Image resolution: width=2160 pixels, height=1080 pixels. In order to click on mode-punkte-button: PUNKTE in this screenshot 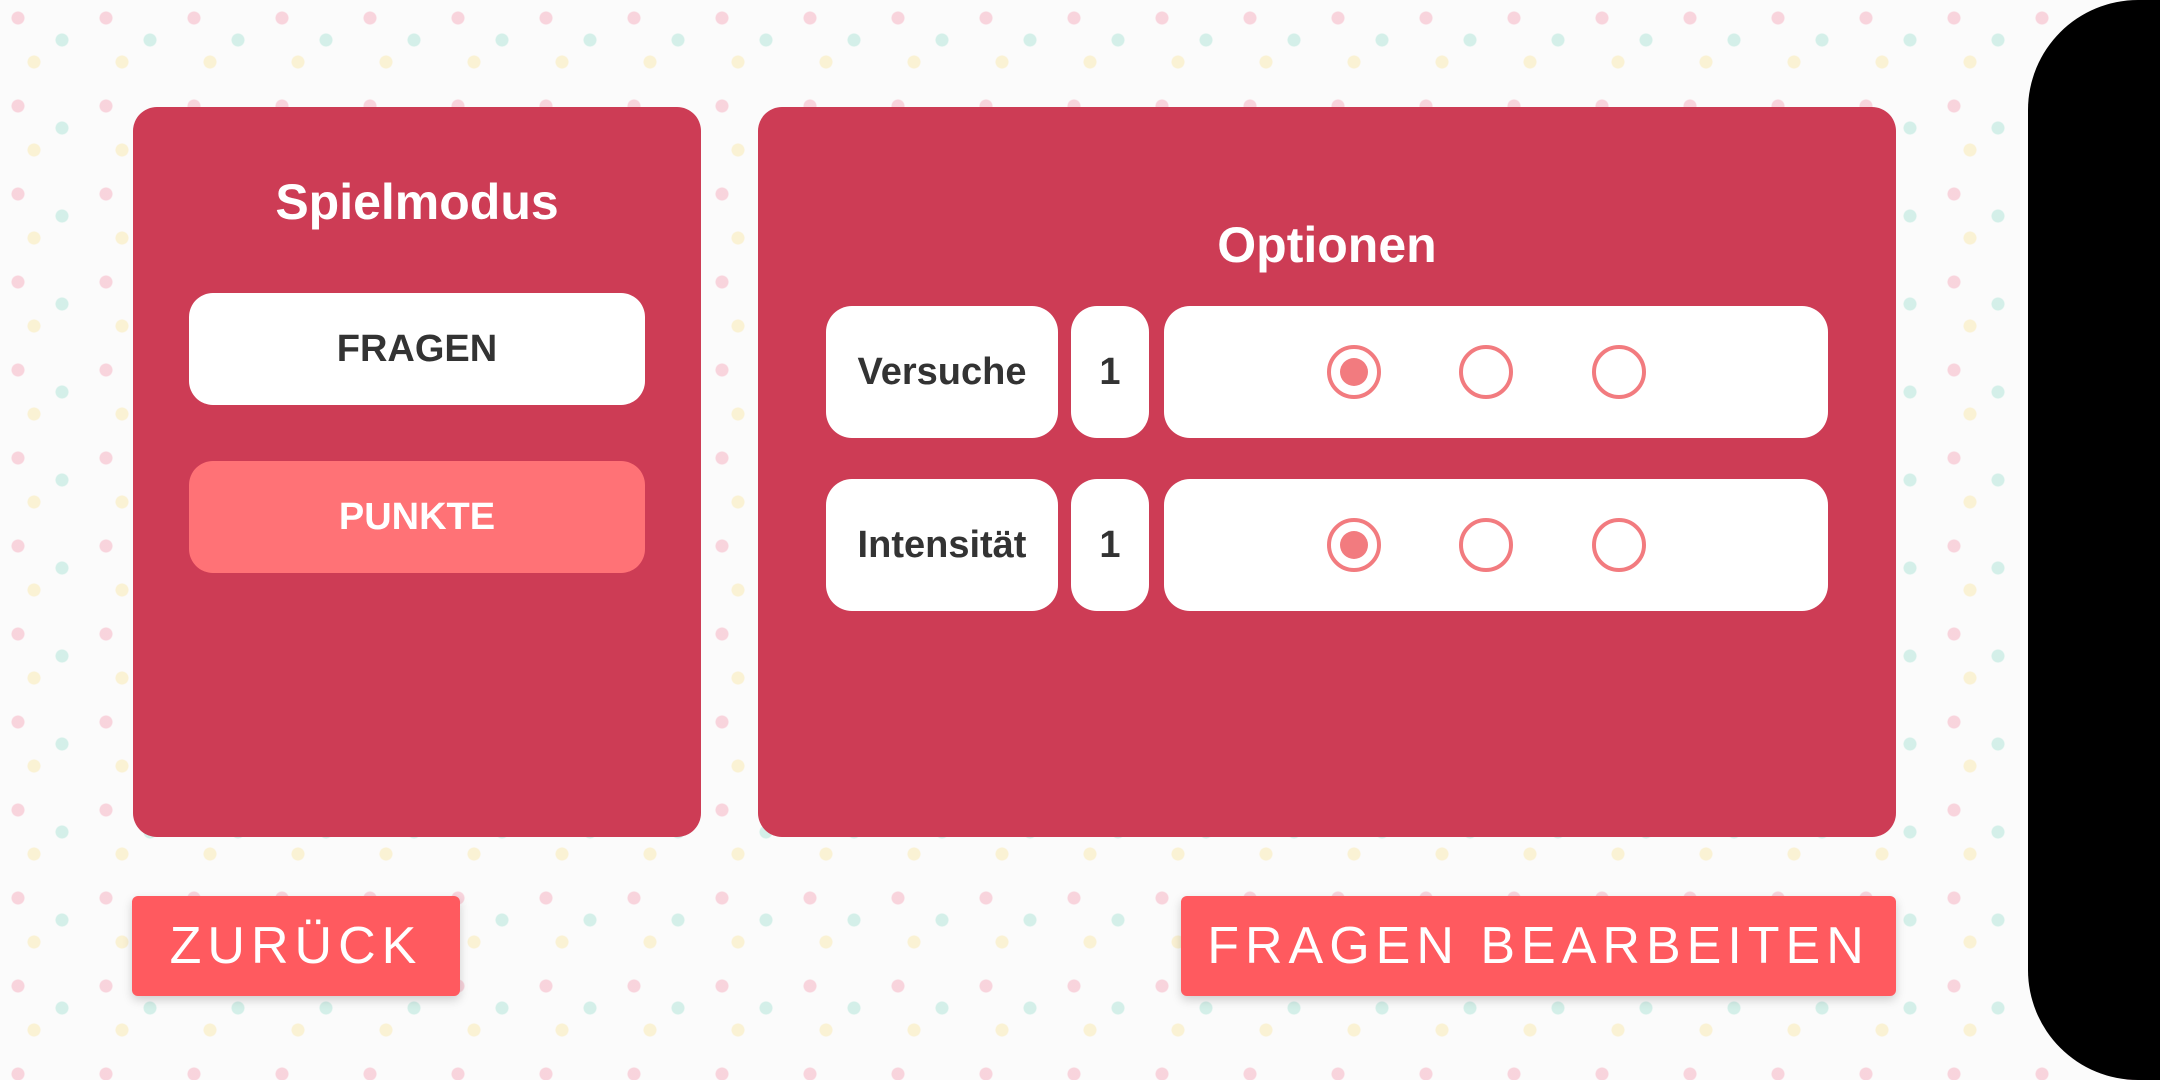, I will do `click(417, 517)`.